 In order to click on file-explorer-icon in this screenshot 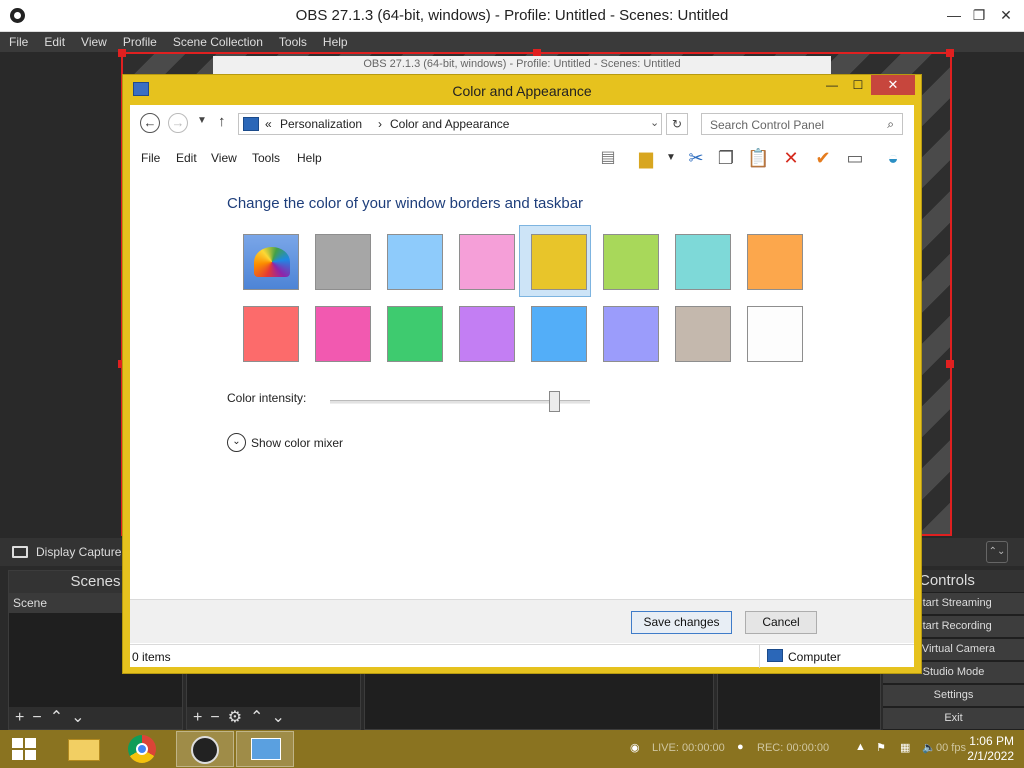, I will do `click(85, 749)`.